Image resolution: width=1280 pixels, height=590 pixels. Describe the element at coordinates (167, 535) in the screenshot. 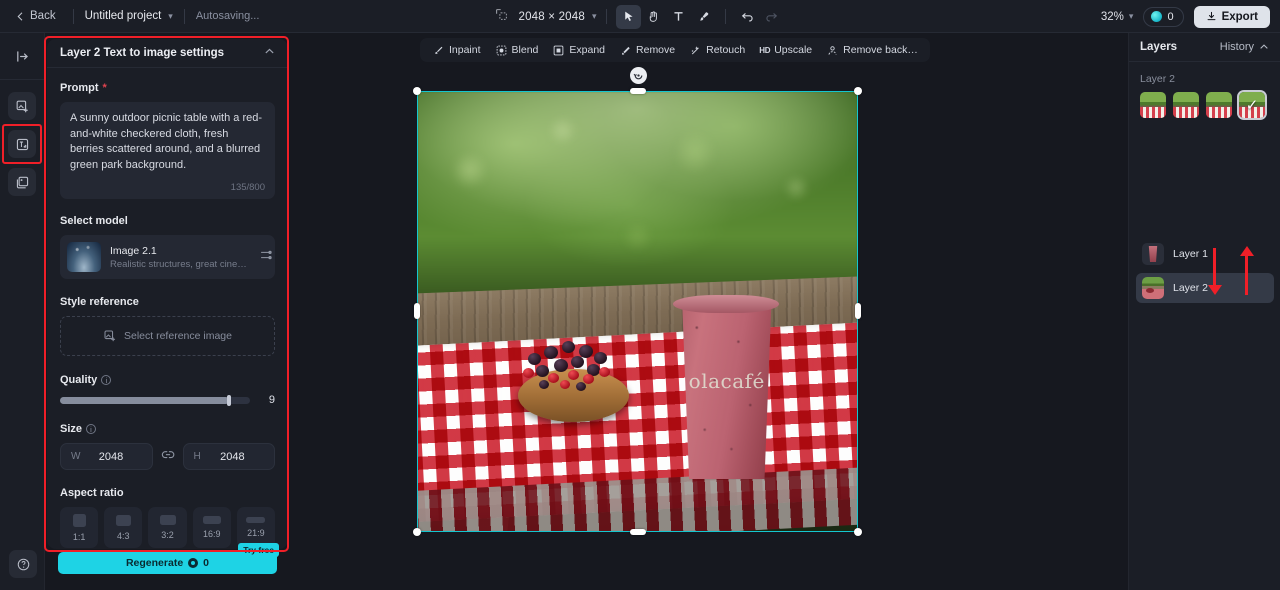

I see `aspect-ratio-label-2: 3:2` at that location.